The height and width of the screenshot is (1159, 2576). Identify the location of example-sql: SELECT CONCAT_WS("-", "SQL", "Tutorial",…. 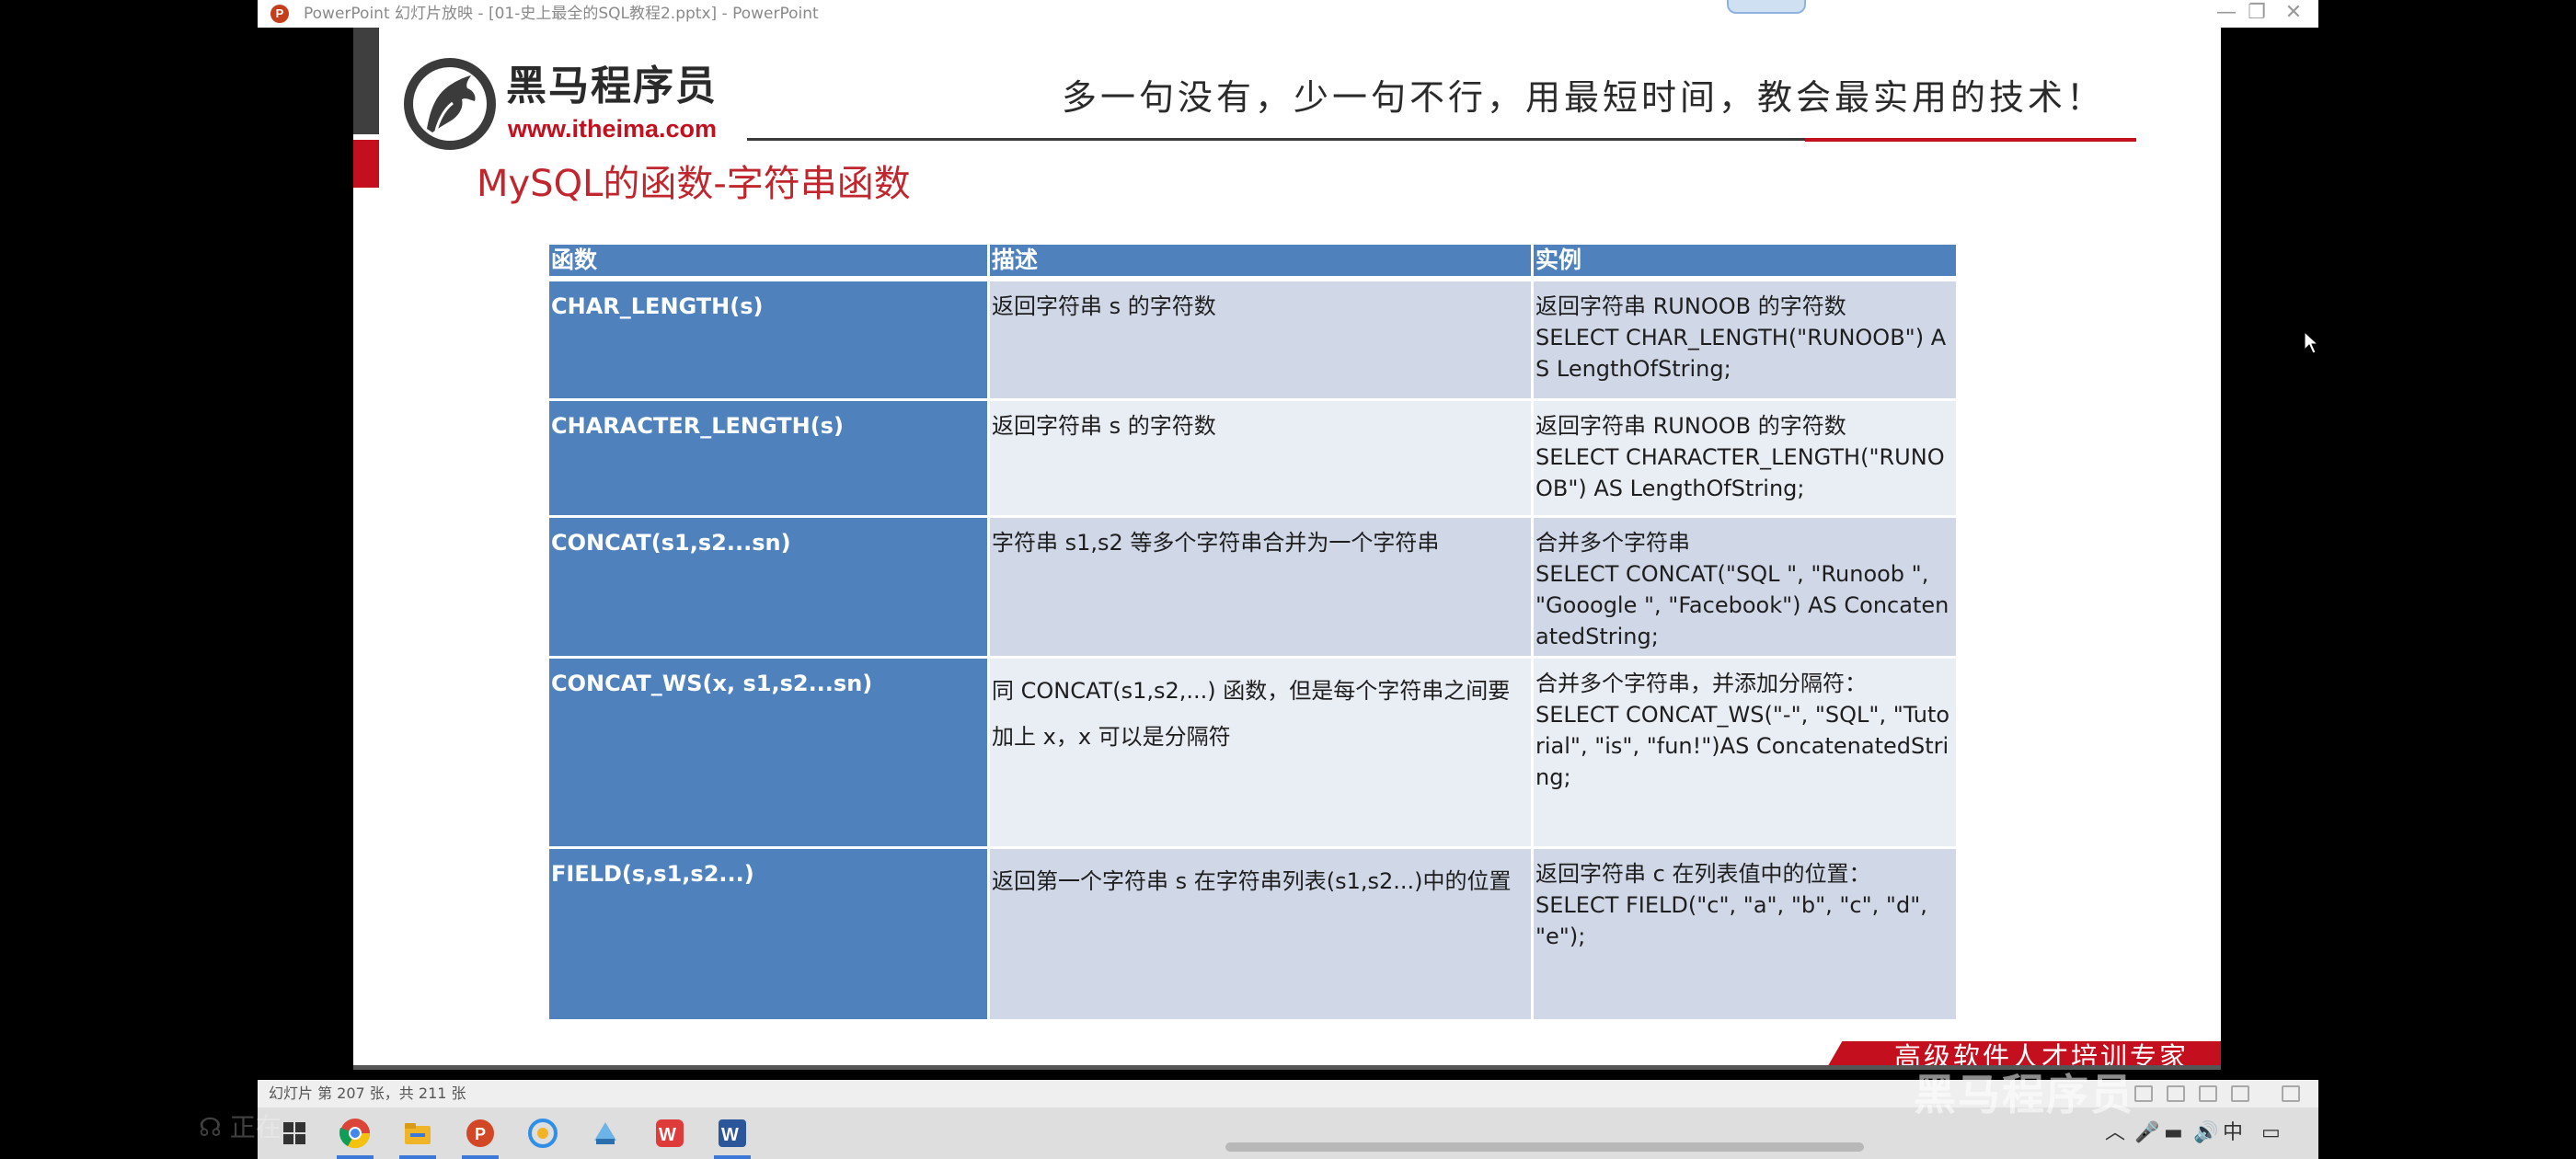
(1742, 745).